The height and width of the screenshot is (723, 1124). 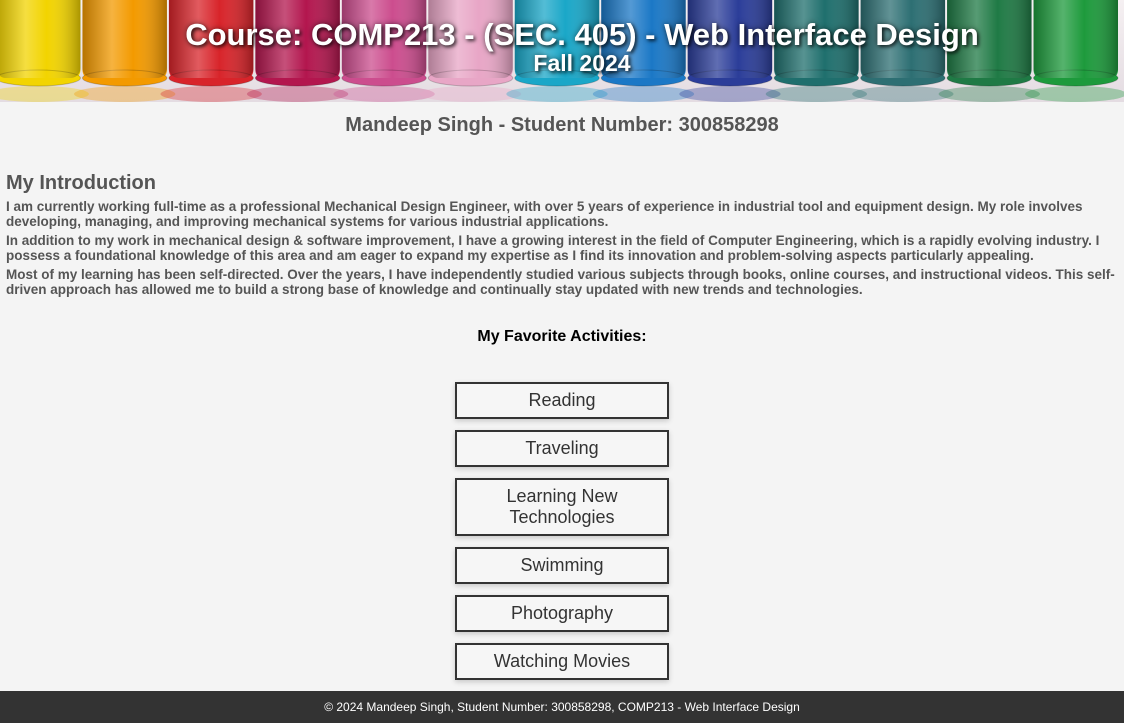 I want to click on term-subtitle: Fall 2024, so click(x=582, y=63).